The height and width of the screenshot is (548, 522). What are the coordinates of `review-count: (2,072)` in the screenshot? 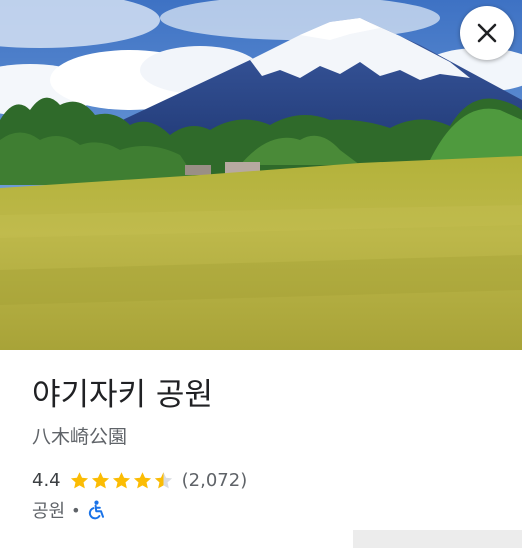 It's located at (215, 480).